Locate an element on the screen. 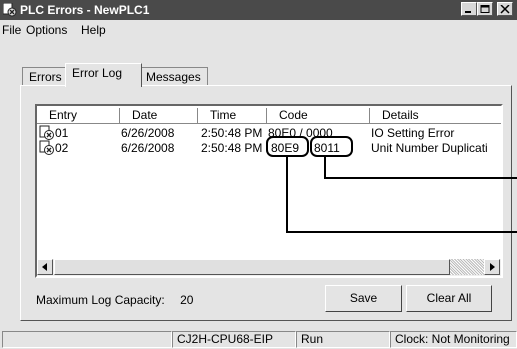 Image resolution: width=517 pixels, height=349 pixels. status-pane-model: CJ2H-CPU68-EIP is located at coordinates (234, 339).